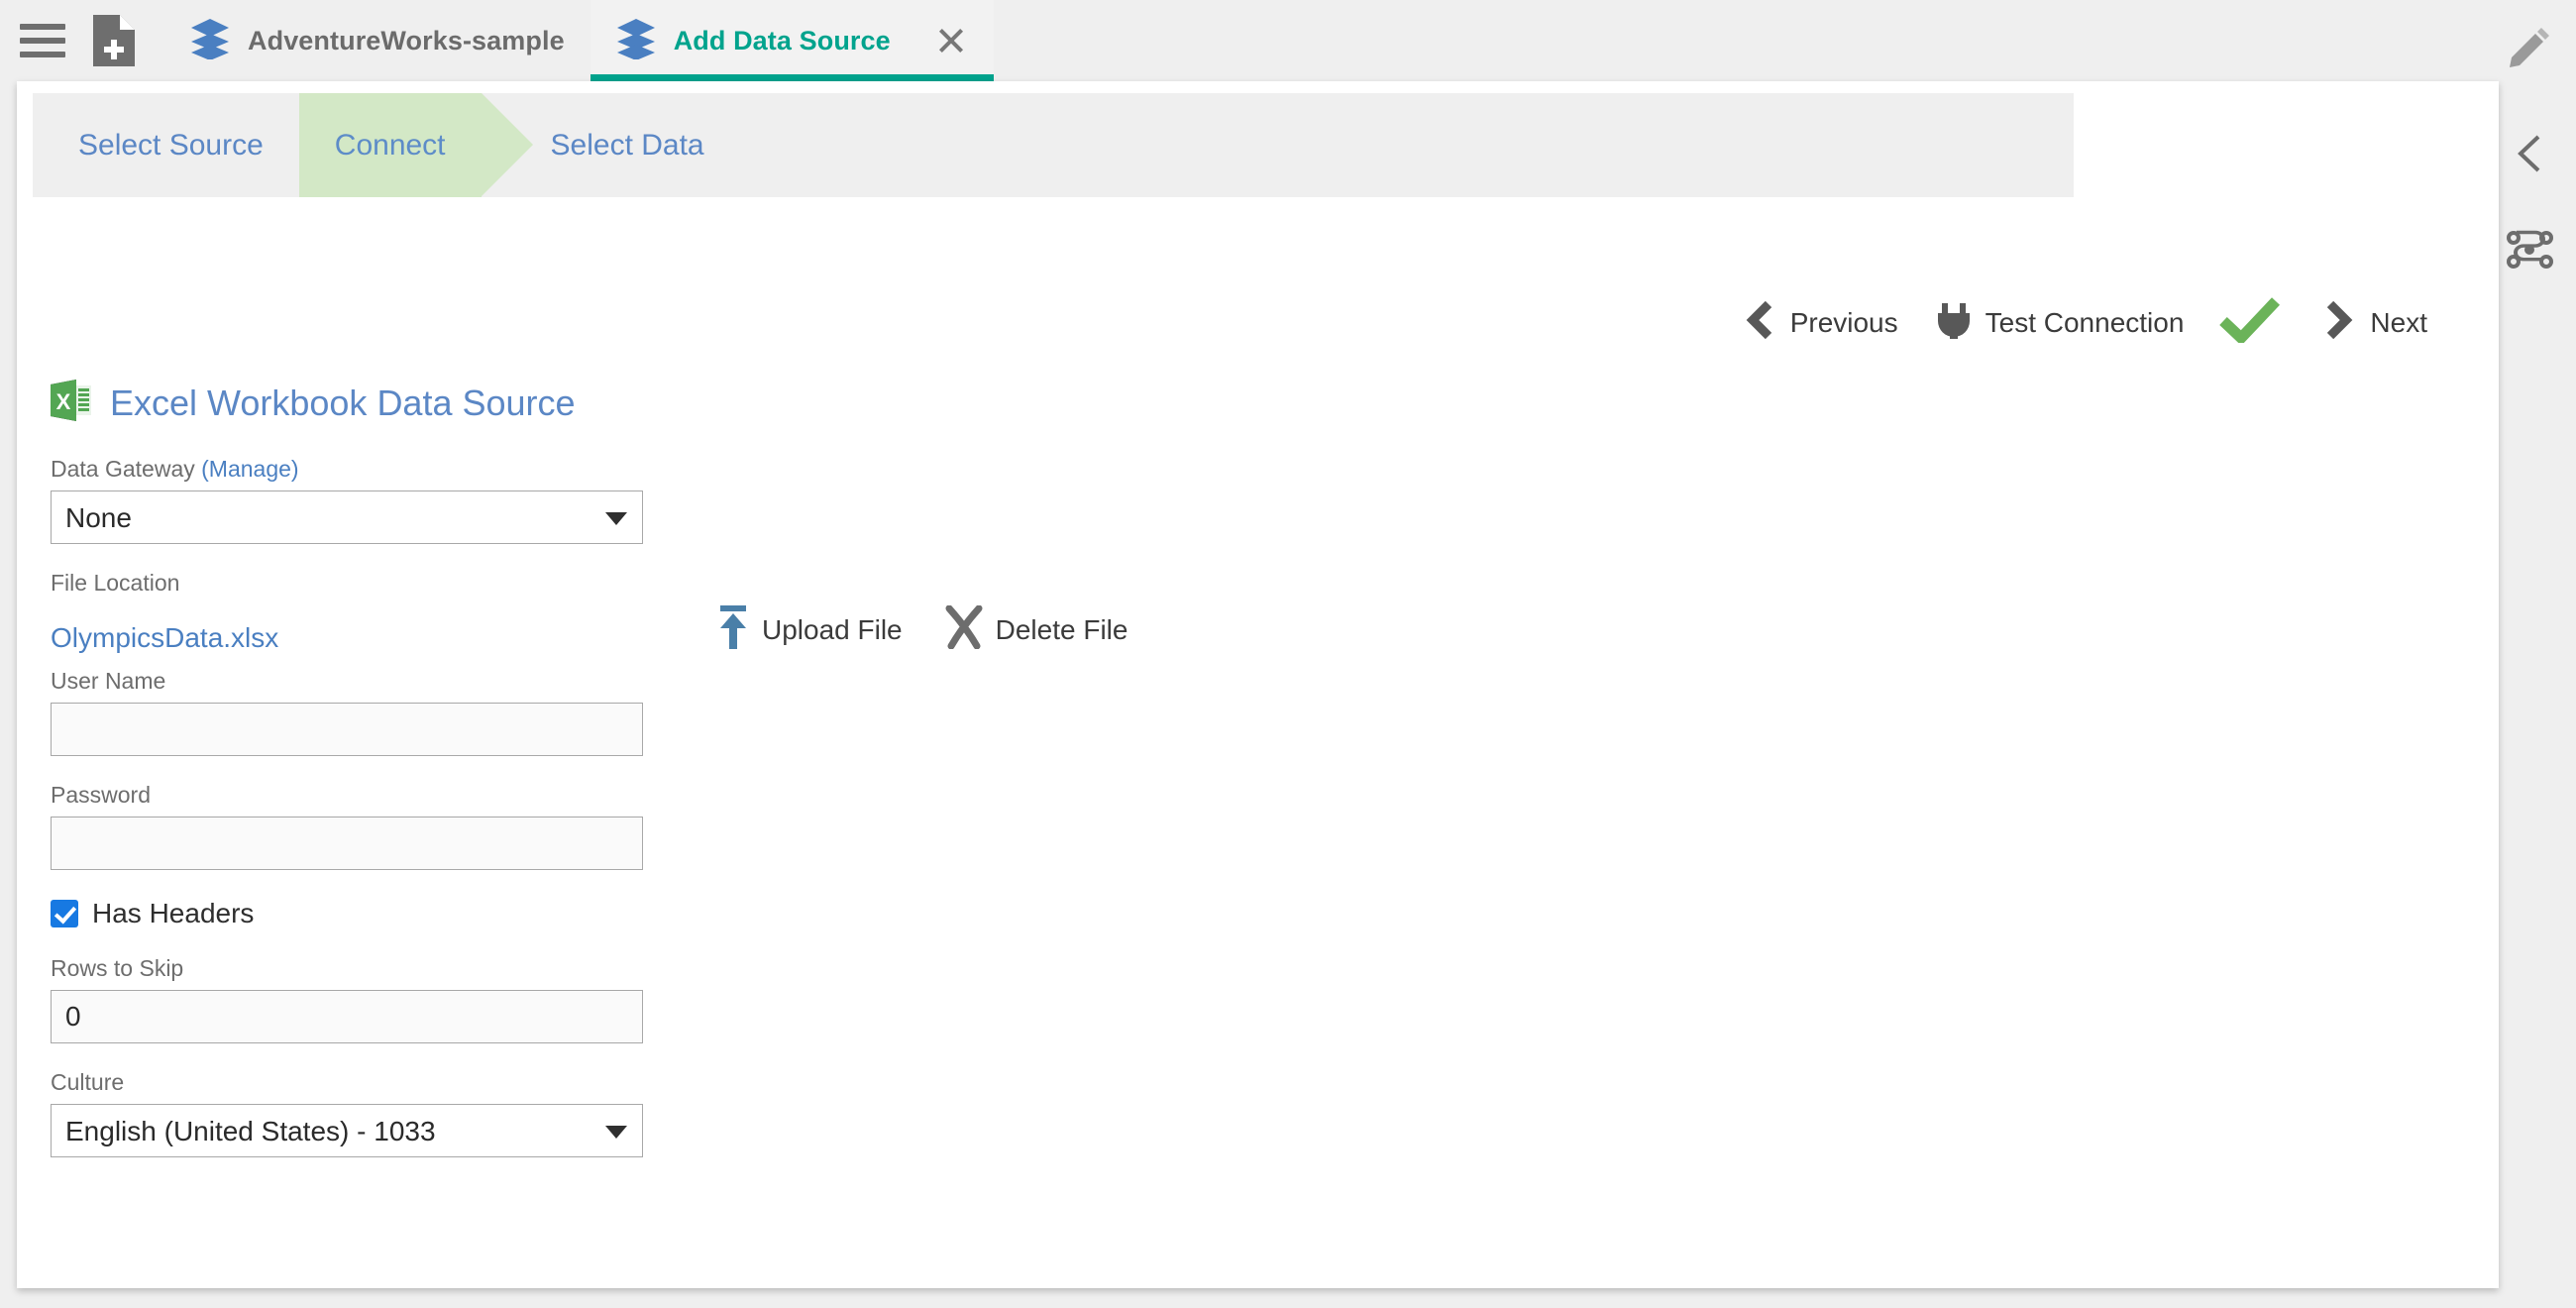 This screenshot has height=1308, width=2576. Describe the element at coordinates (951, 40) in the screenshot. I see `close-icon` at that location.